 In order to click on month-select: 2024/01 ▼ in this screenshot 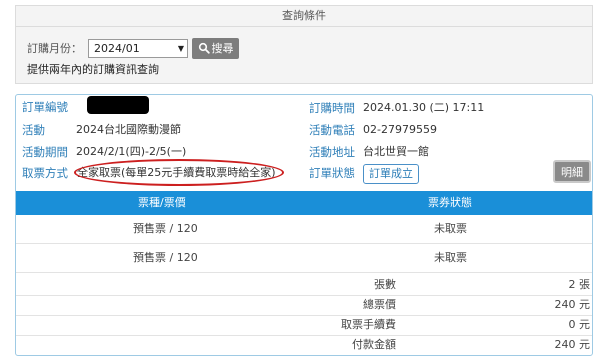, I will do `click(138, 48)`.